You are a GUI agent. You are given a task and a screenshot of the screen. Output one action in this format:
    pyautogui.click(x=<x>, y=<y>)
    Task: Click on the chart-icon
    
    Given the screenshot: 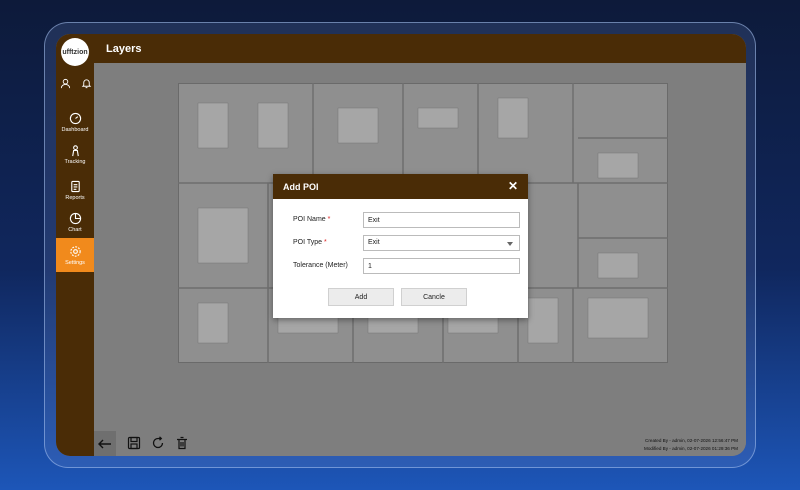 What is the action you would take?
    pyautogui.click(x=75, y=218)
    